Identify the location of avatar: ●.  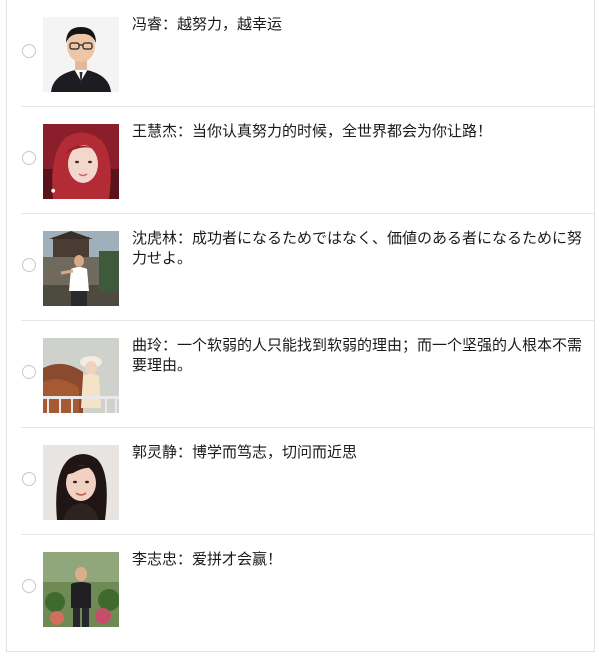
(81, 161).